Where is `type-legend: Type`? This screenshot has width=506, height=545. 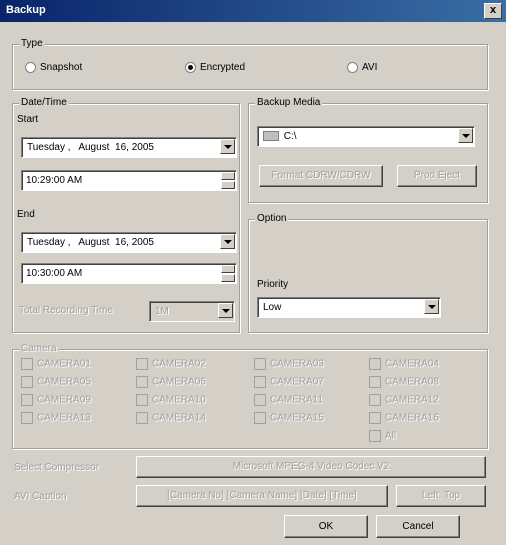 type-legend: Type is located at coordinates (32, 43).